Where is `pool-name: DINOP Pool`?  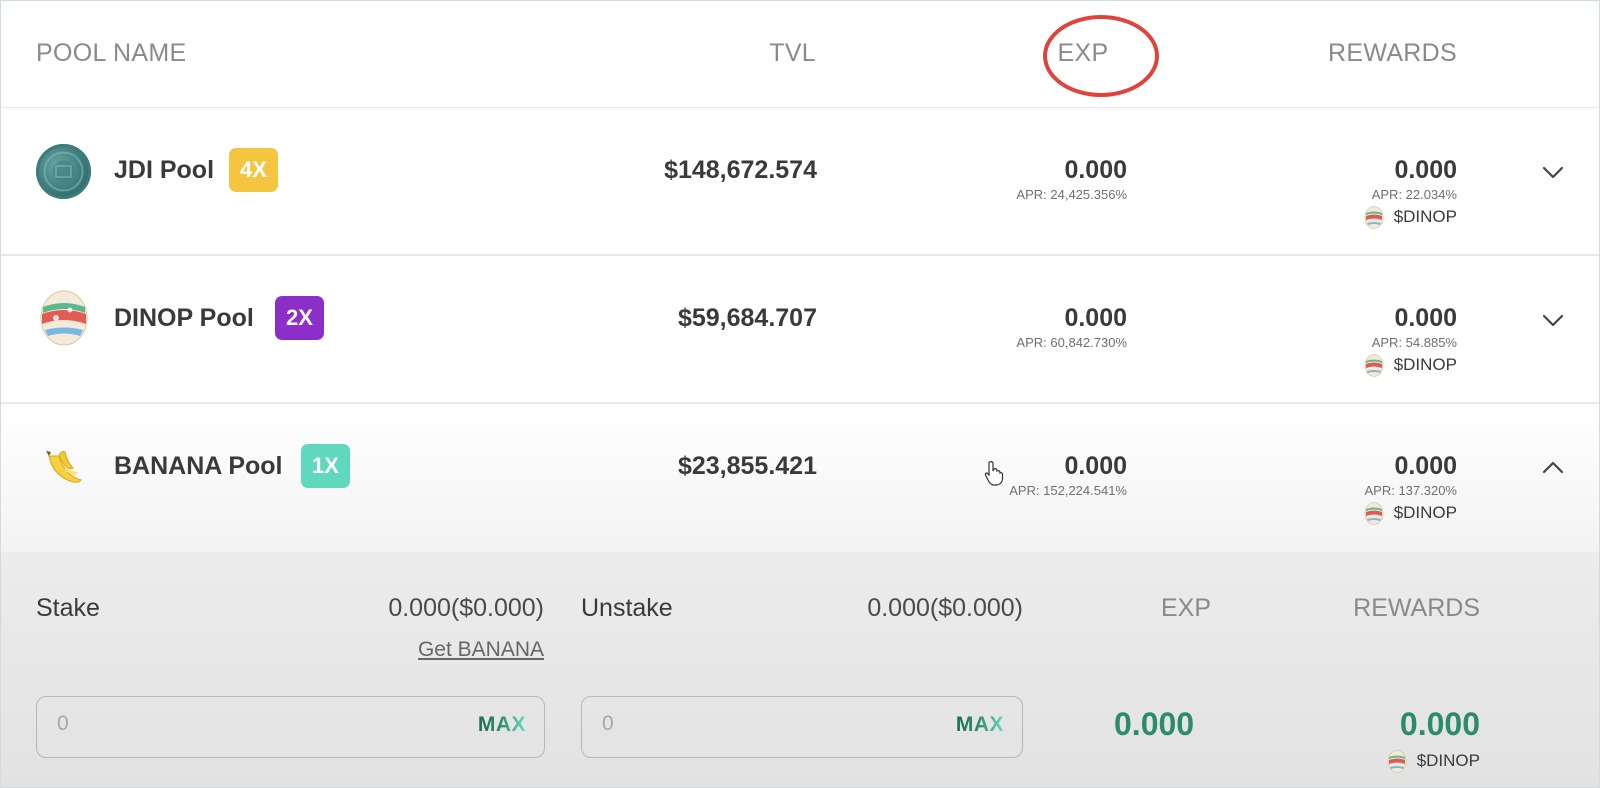 pool-name: DINOP Pool is located at coordinates (184, 318).